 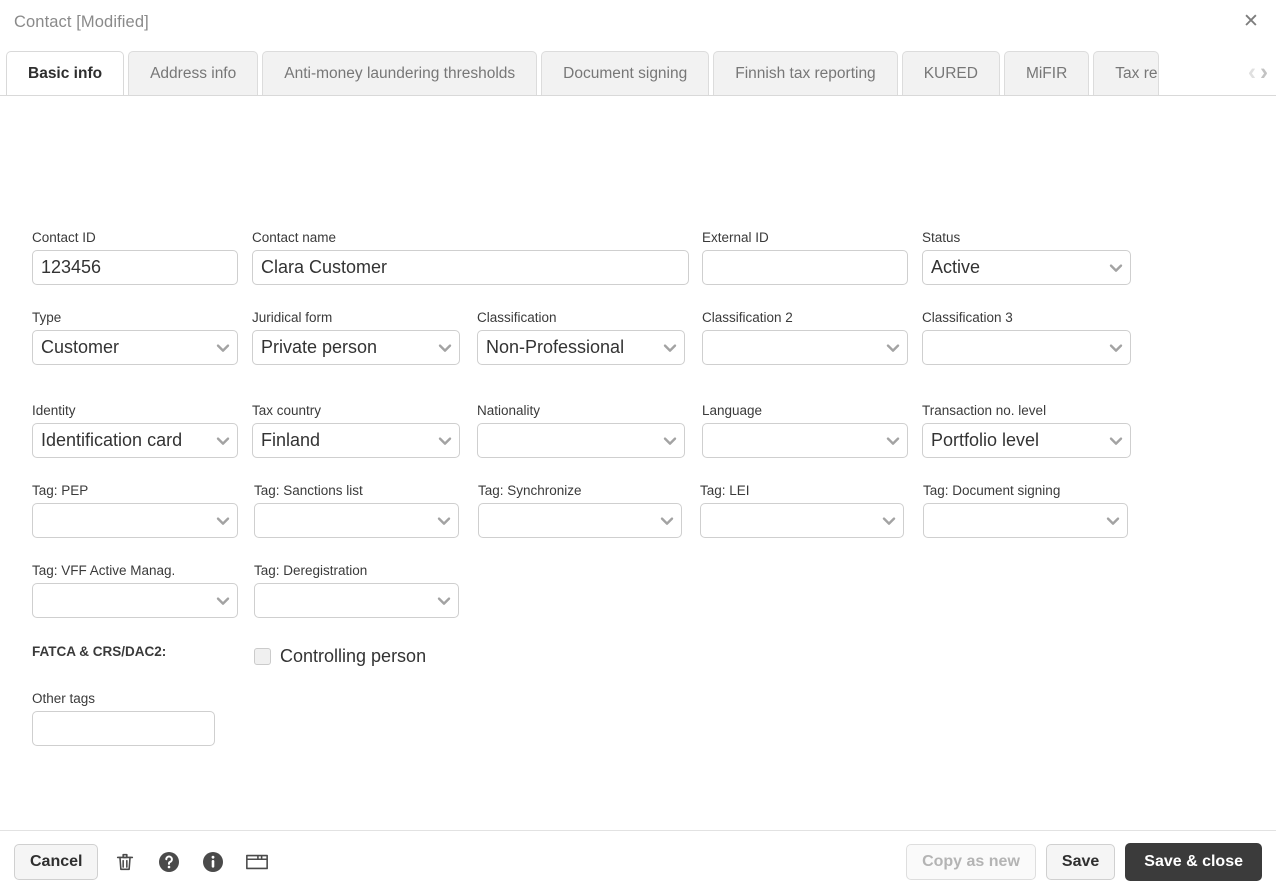 I want to click on field-classification-3: Classification 3, so click(x=1026, y=337).